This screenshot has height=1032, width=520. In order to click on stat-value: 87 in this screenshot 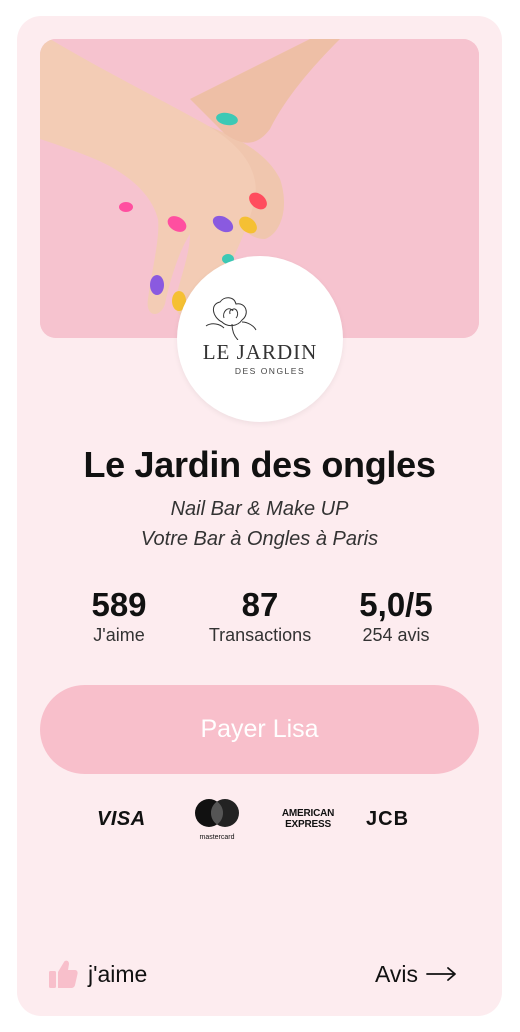, I will do `click(260, 604)`.